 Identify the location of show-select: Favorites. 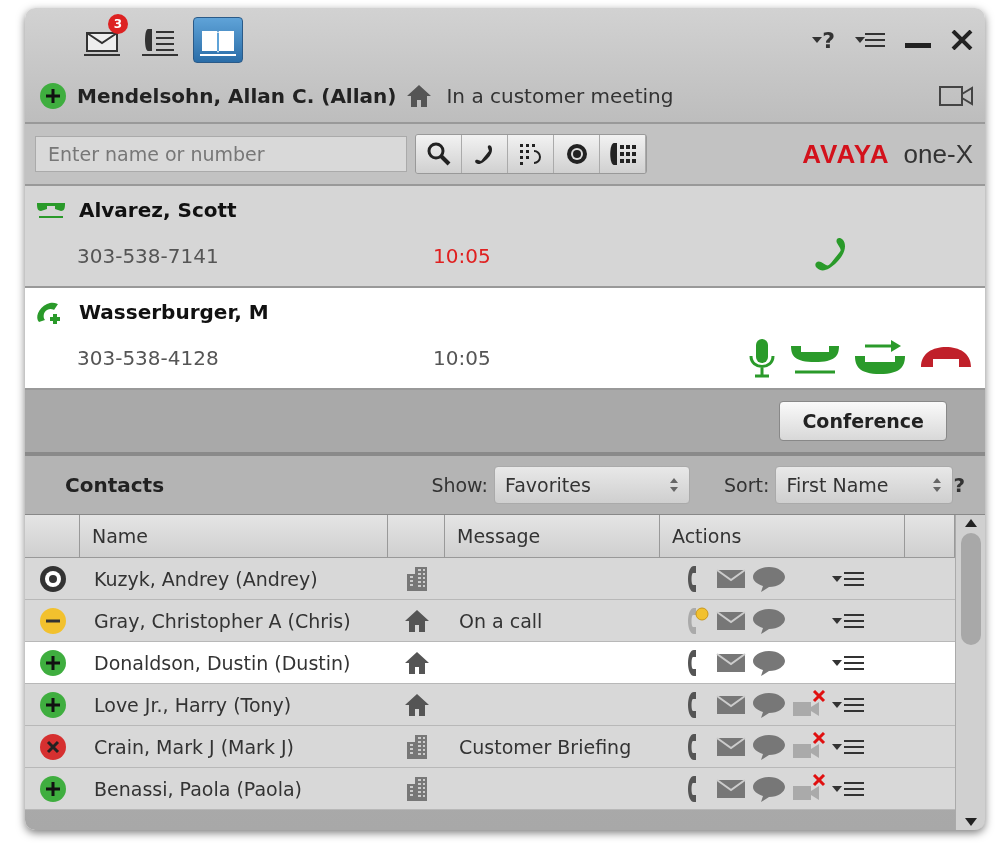
(592, 485).